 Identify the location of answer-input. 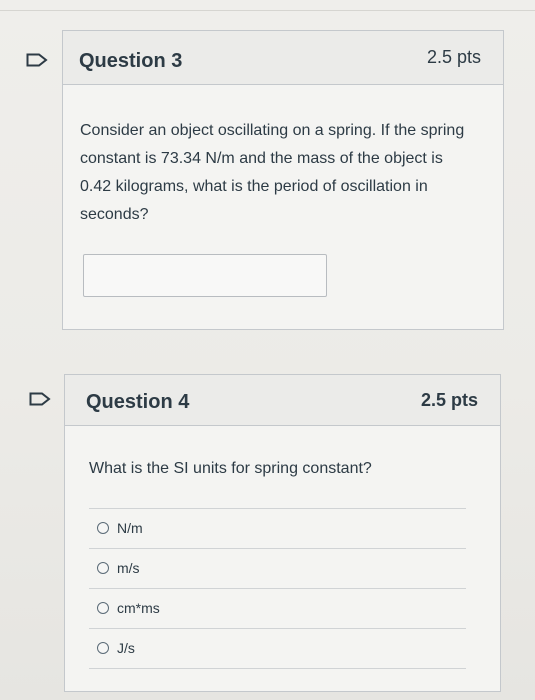
(205, 275).